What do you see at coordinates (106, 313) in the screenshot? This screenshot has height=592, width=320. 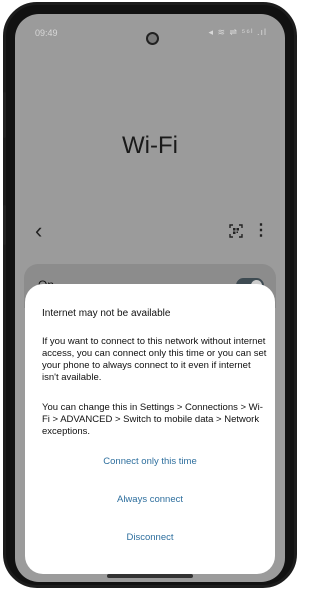 I see `dialog-title: Internet may not be available` at bounding box center [106, 313].